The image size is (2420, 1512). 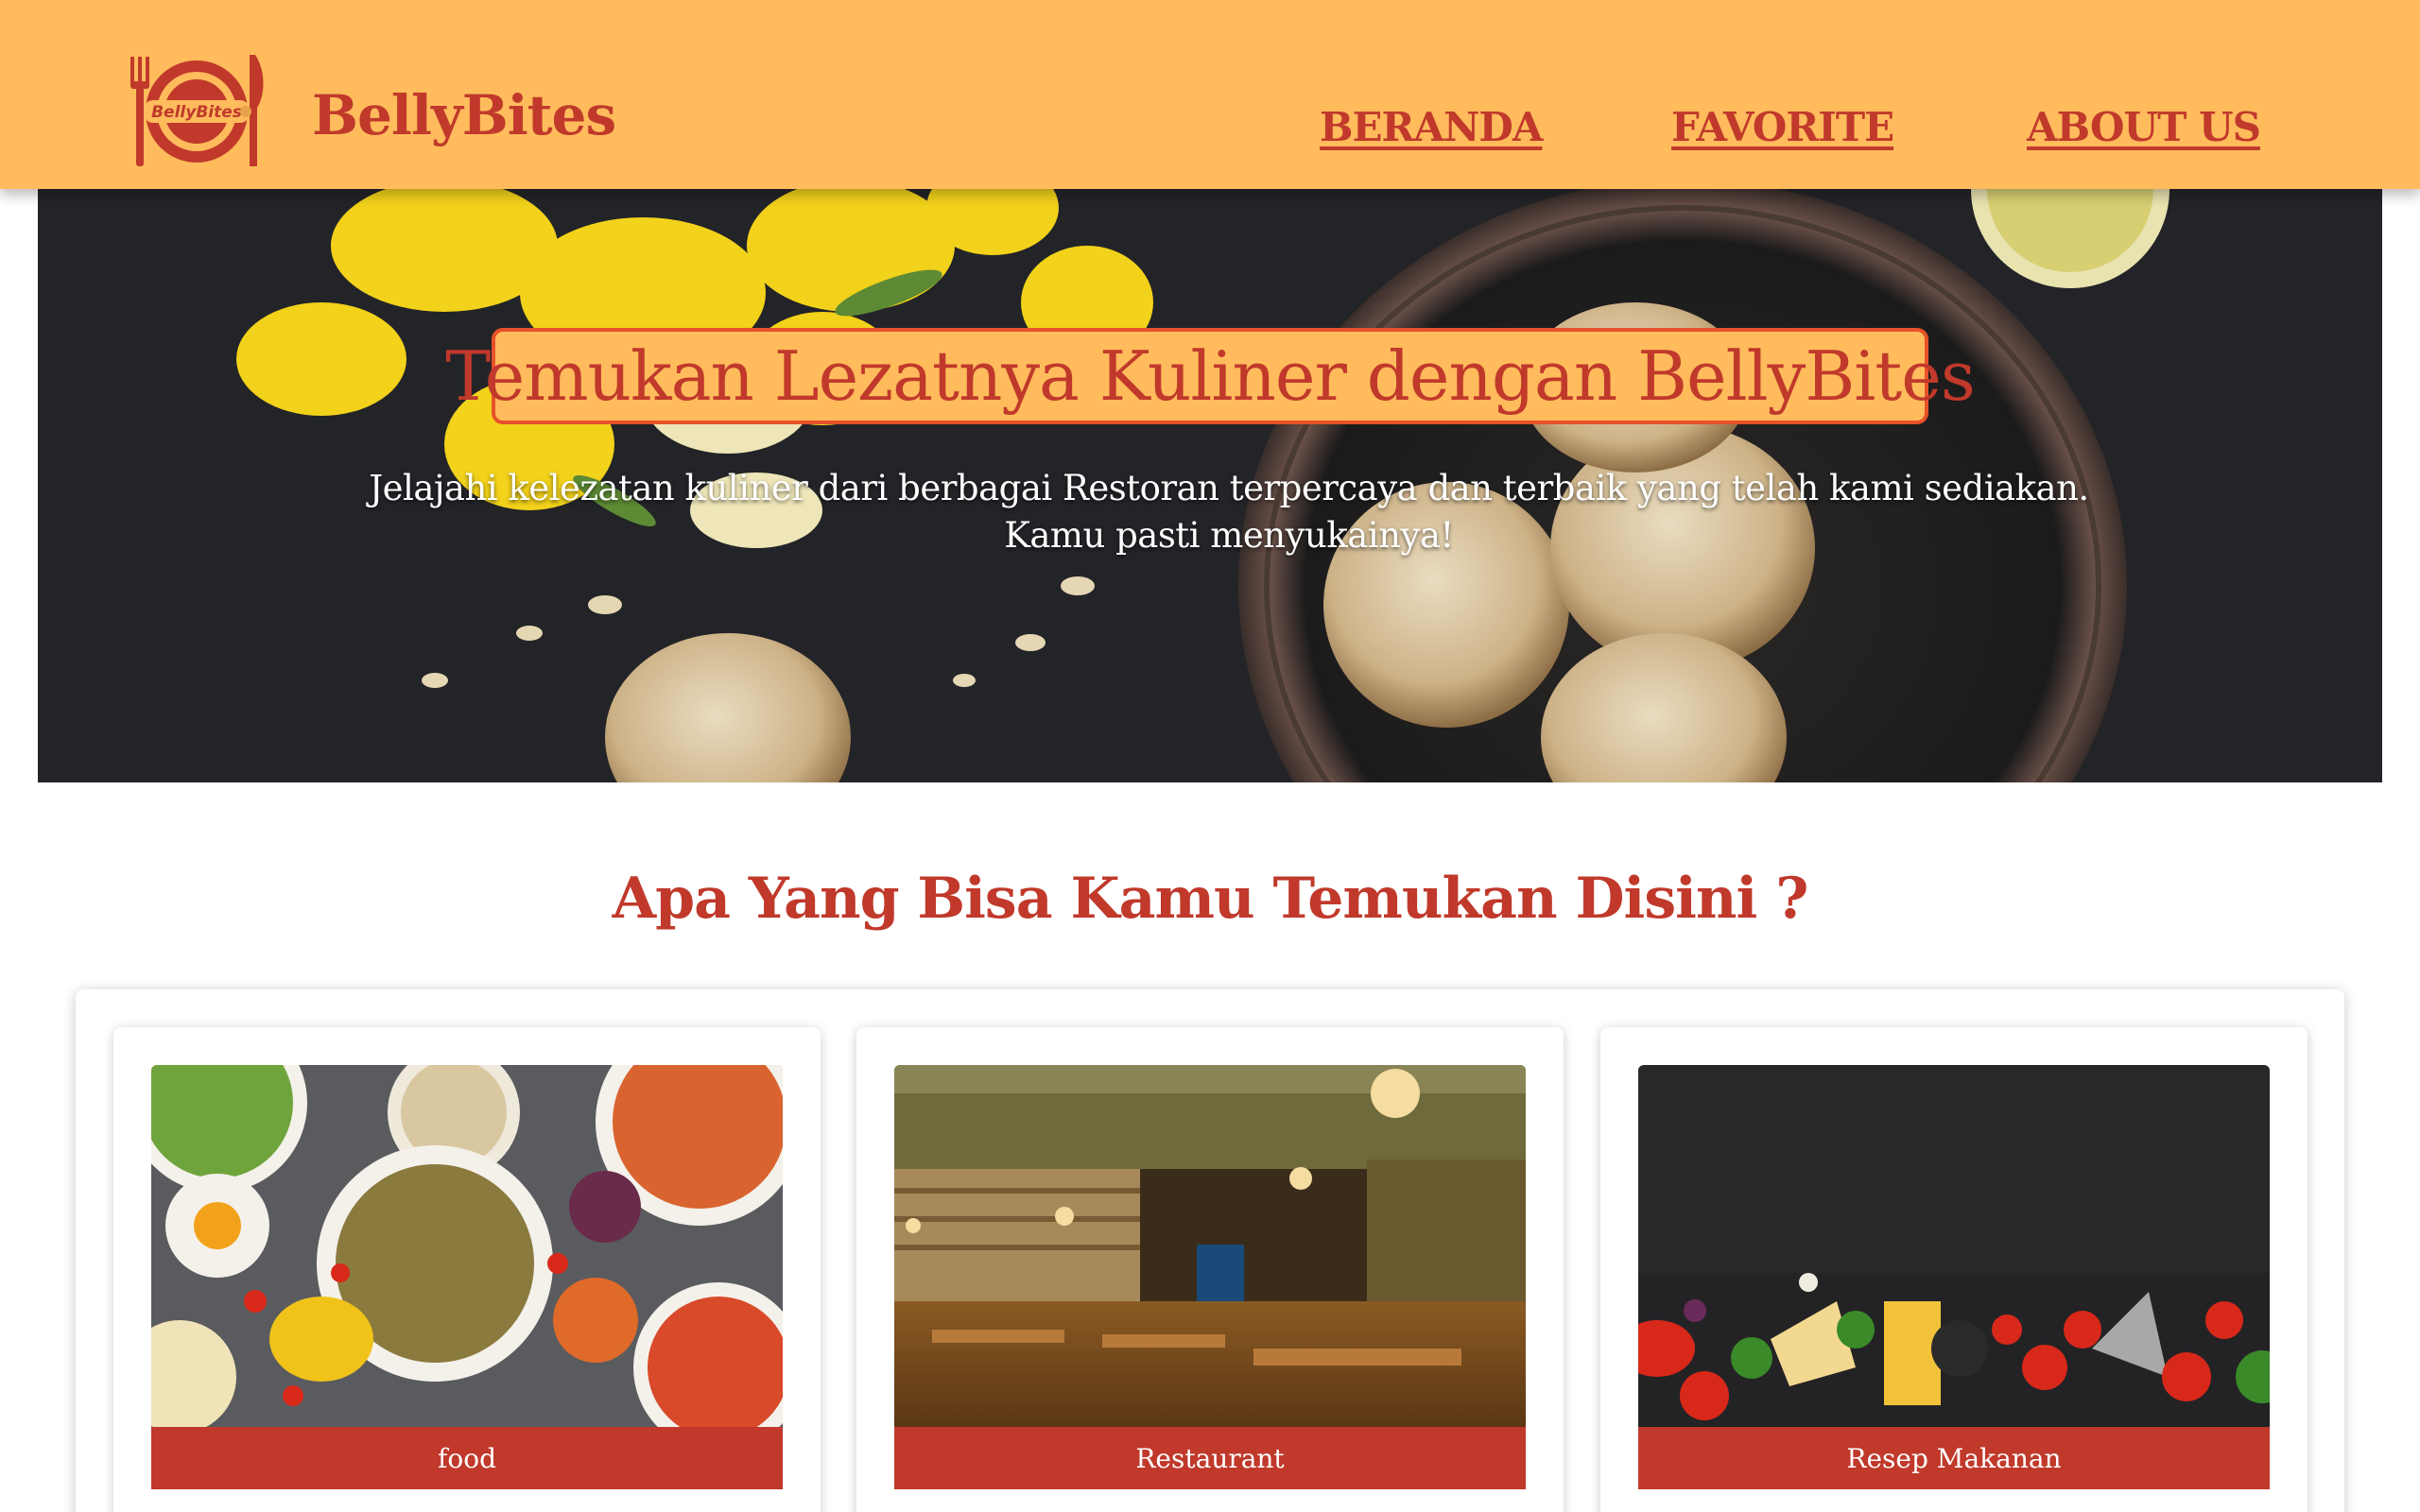 What do you see at coordinates (1954, 1247) in the screenshot?
I see `resep-image` at bounding box center [1954, 1247].